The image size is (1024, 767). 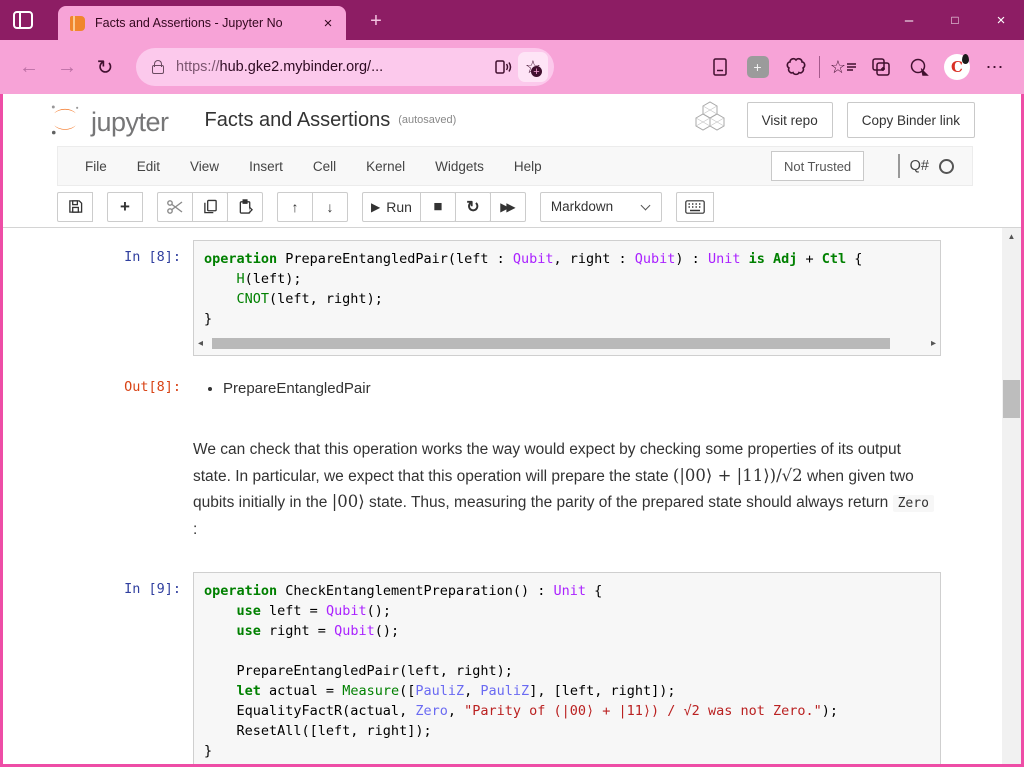 I want to click on tab-title: Facts and Assertions - Jupyter No, so click(x=189, y=23).